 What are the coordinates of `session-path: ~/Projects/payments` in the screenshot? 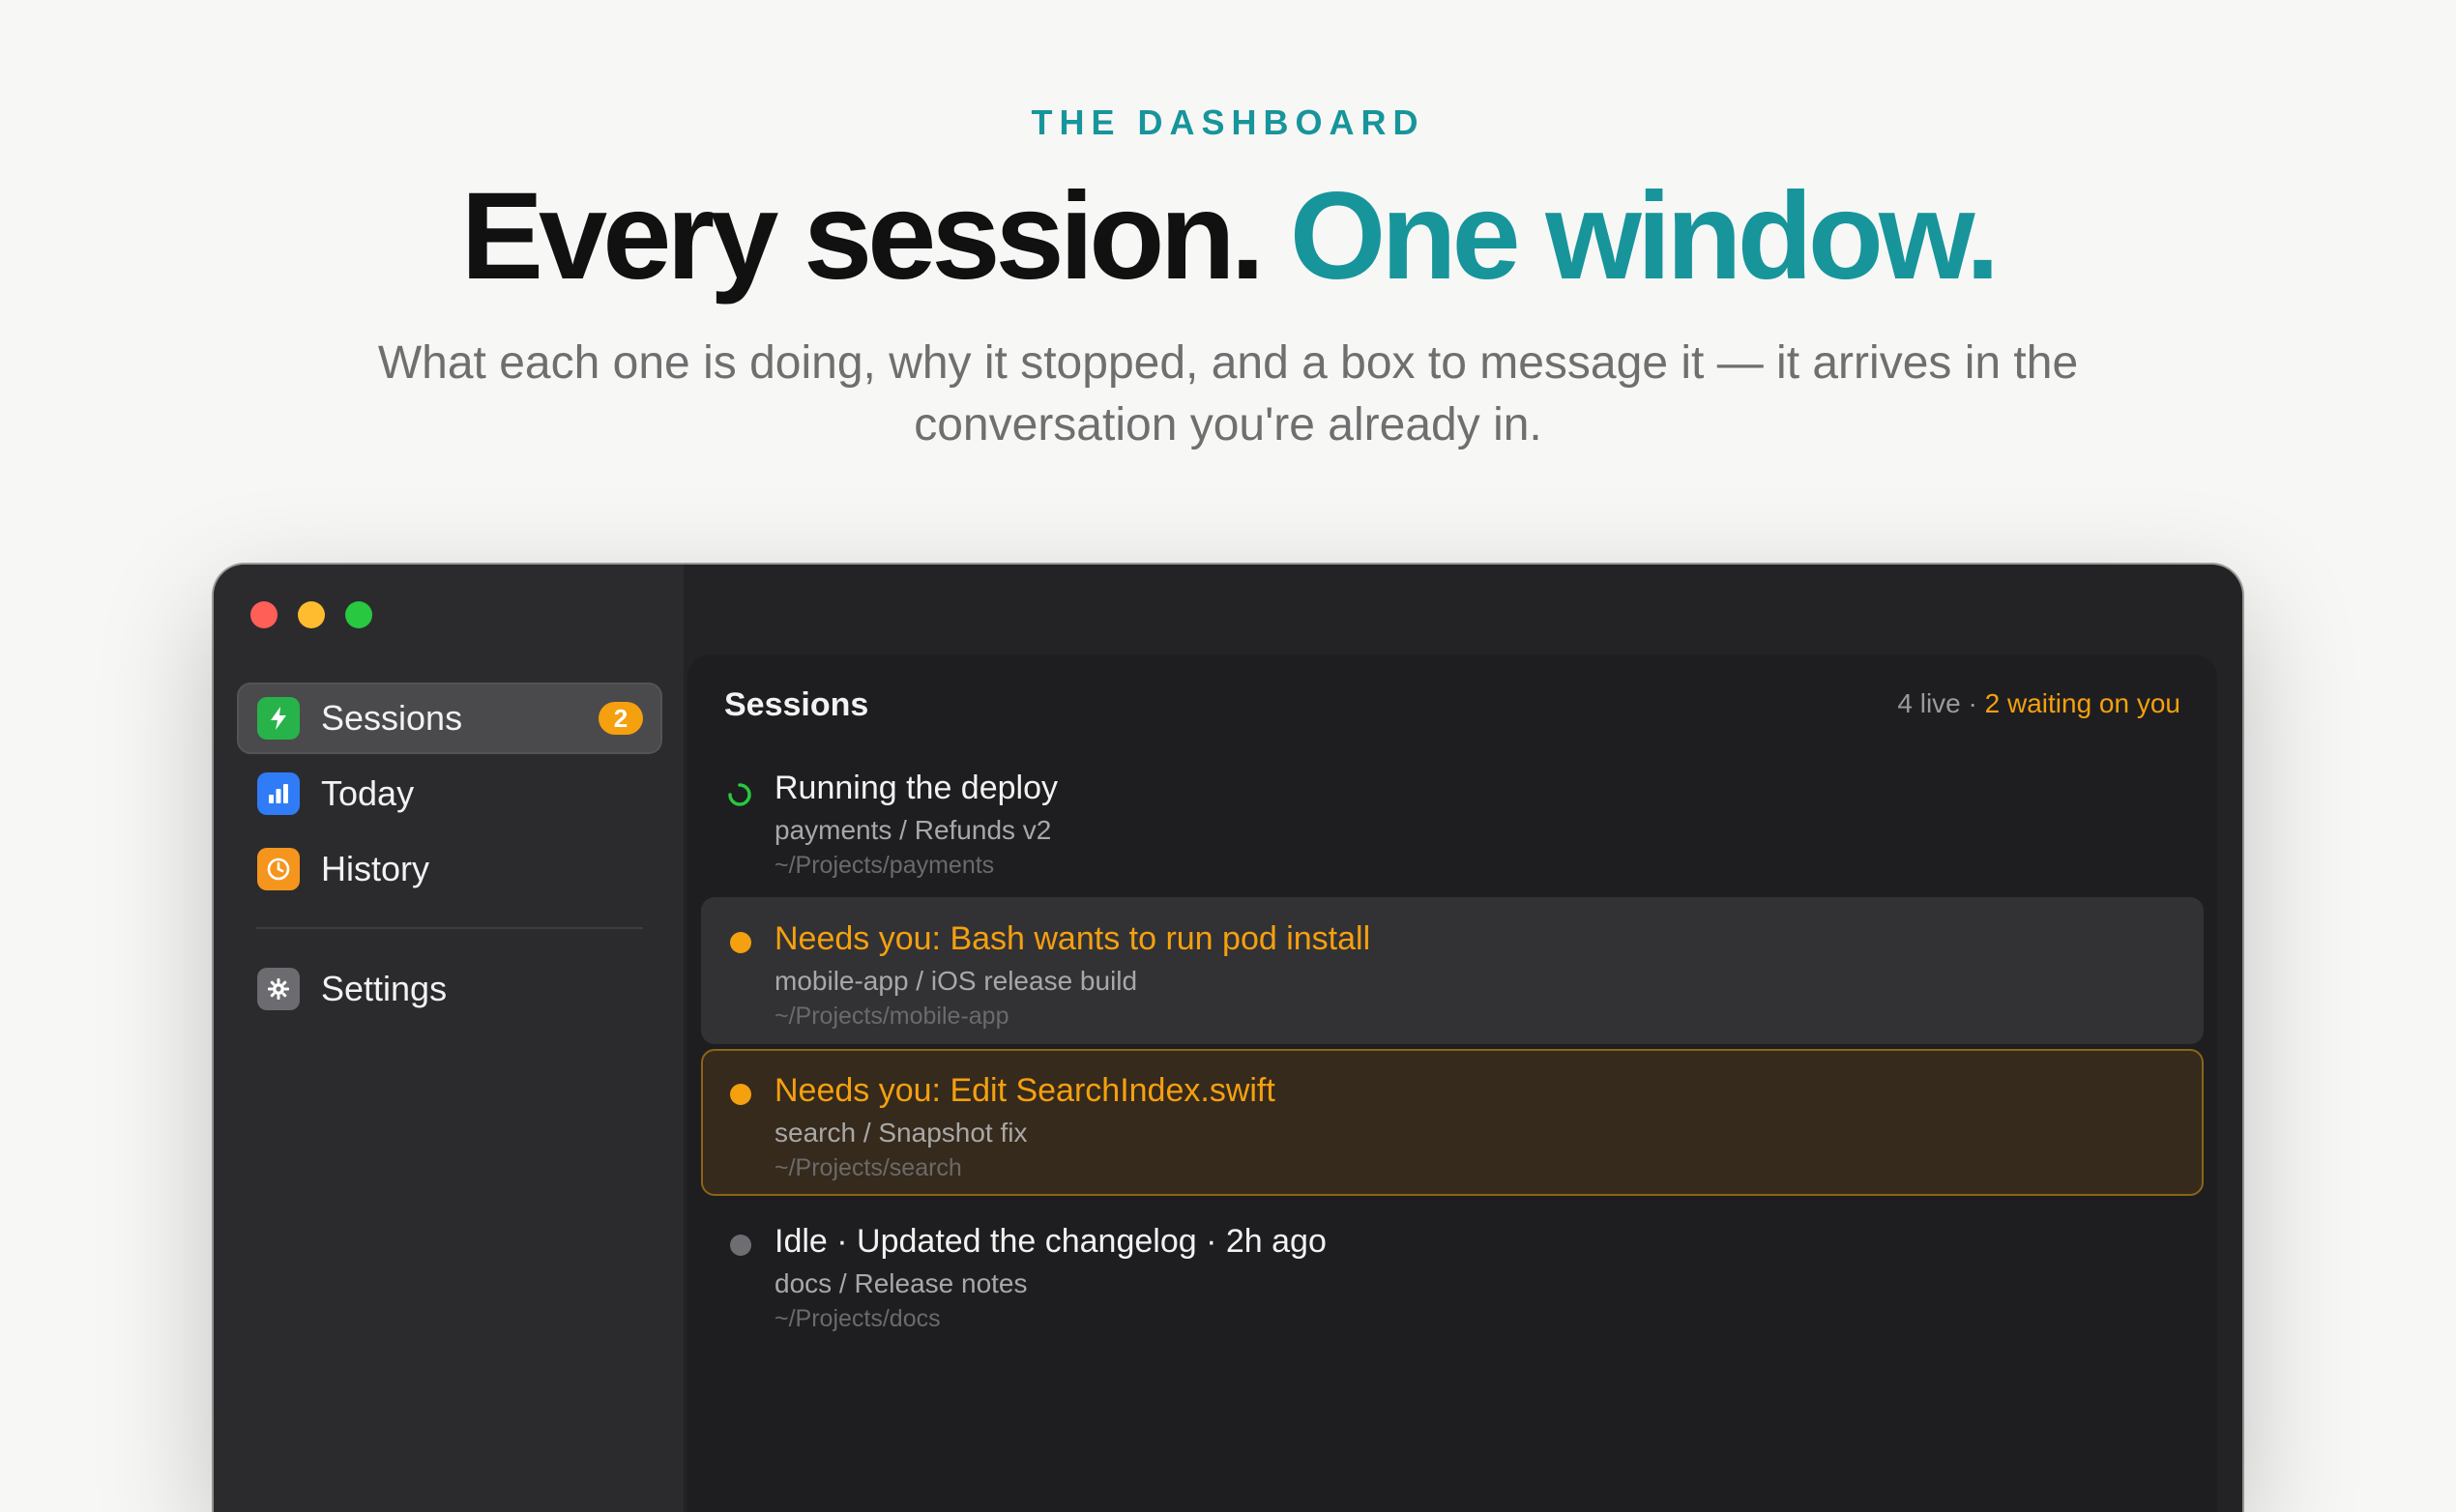 It's located at (885, 865).